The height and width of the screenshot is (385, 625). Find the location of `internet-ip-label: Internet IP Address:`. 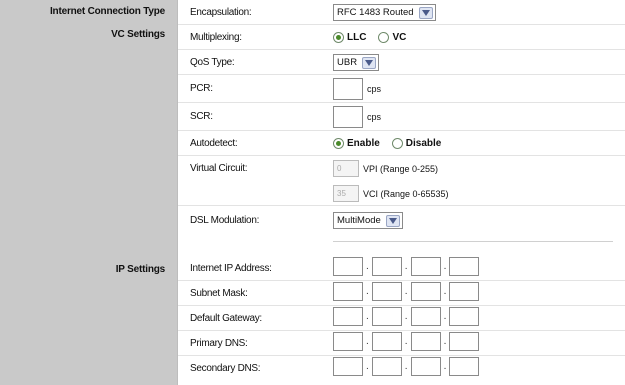

internet-ip-label: Internet IP Address: is located at coordinates (231, 268).